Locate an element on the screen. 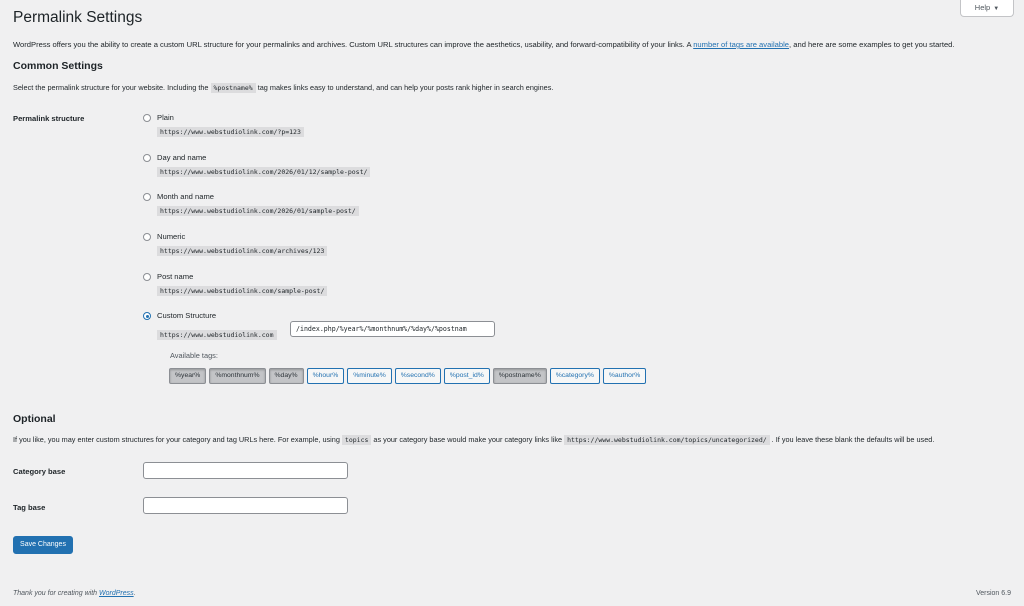 This screenshot has width=1024, height=606. radio-custom-structure is located at coordinates (147, 316).